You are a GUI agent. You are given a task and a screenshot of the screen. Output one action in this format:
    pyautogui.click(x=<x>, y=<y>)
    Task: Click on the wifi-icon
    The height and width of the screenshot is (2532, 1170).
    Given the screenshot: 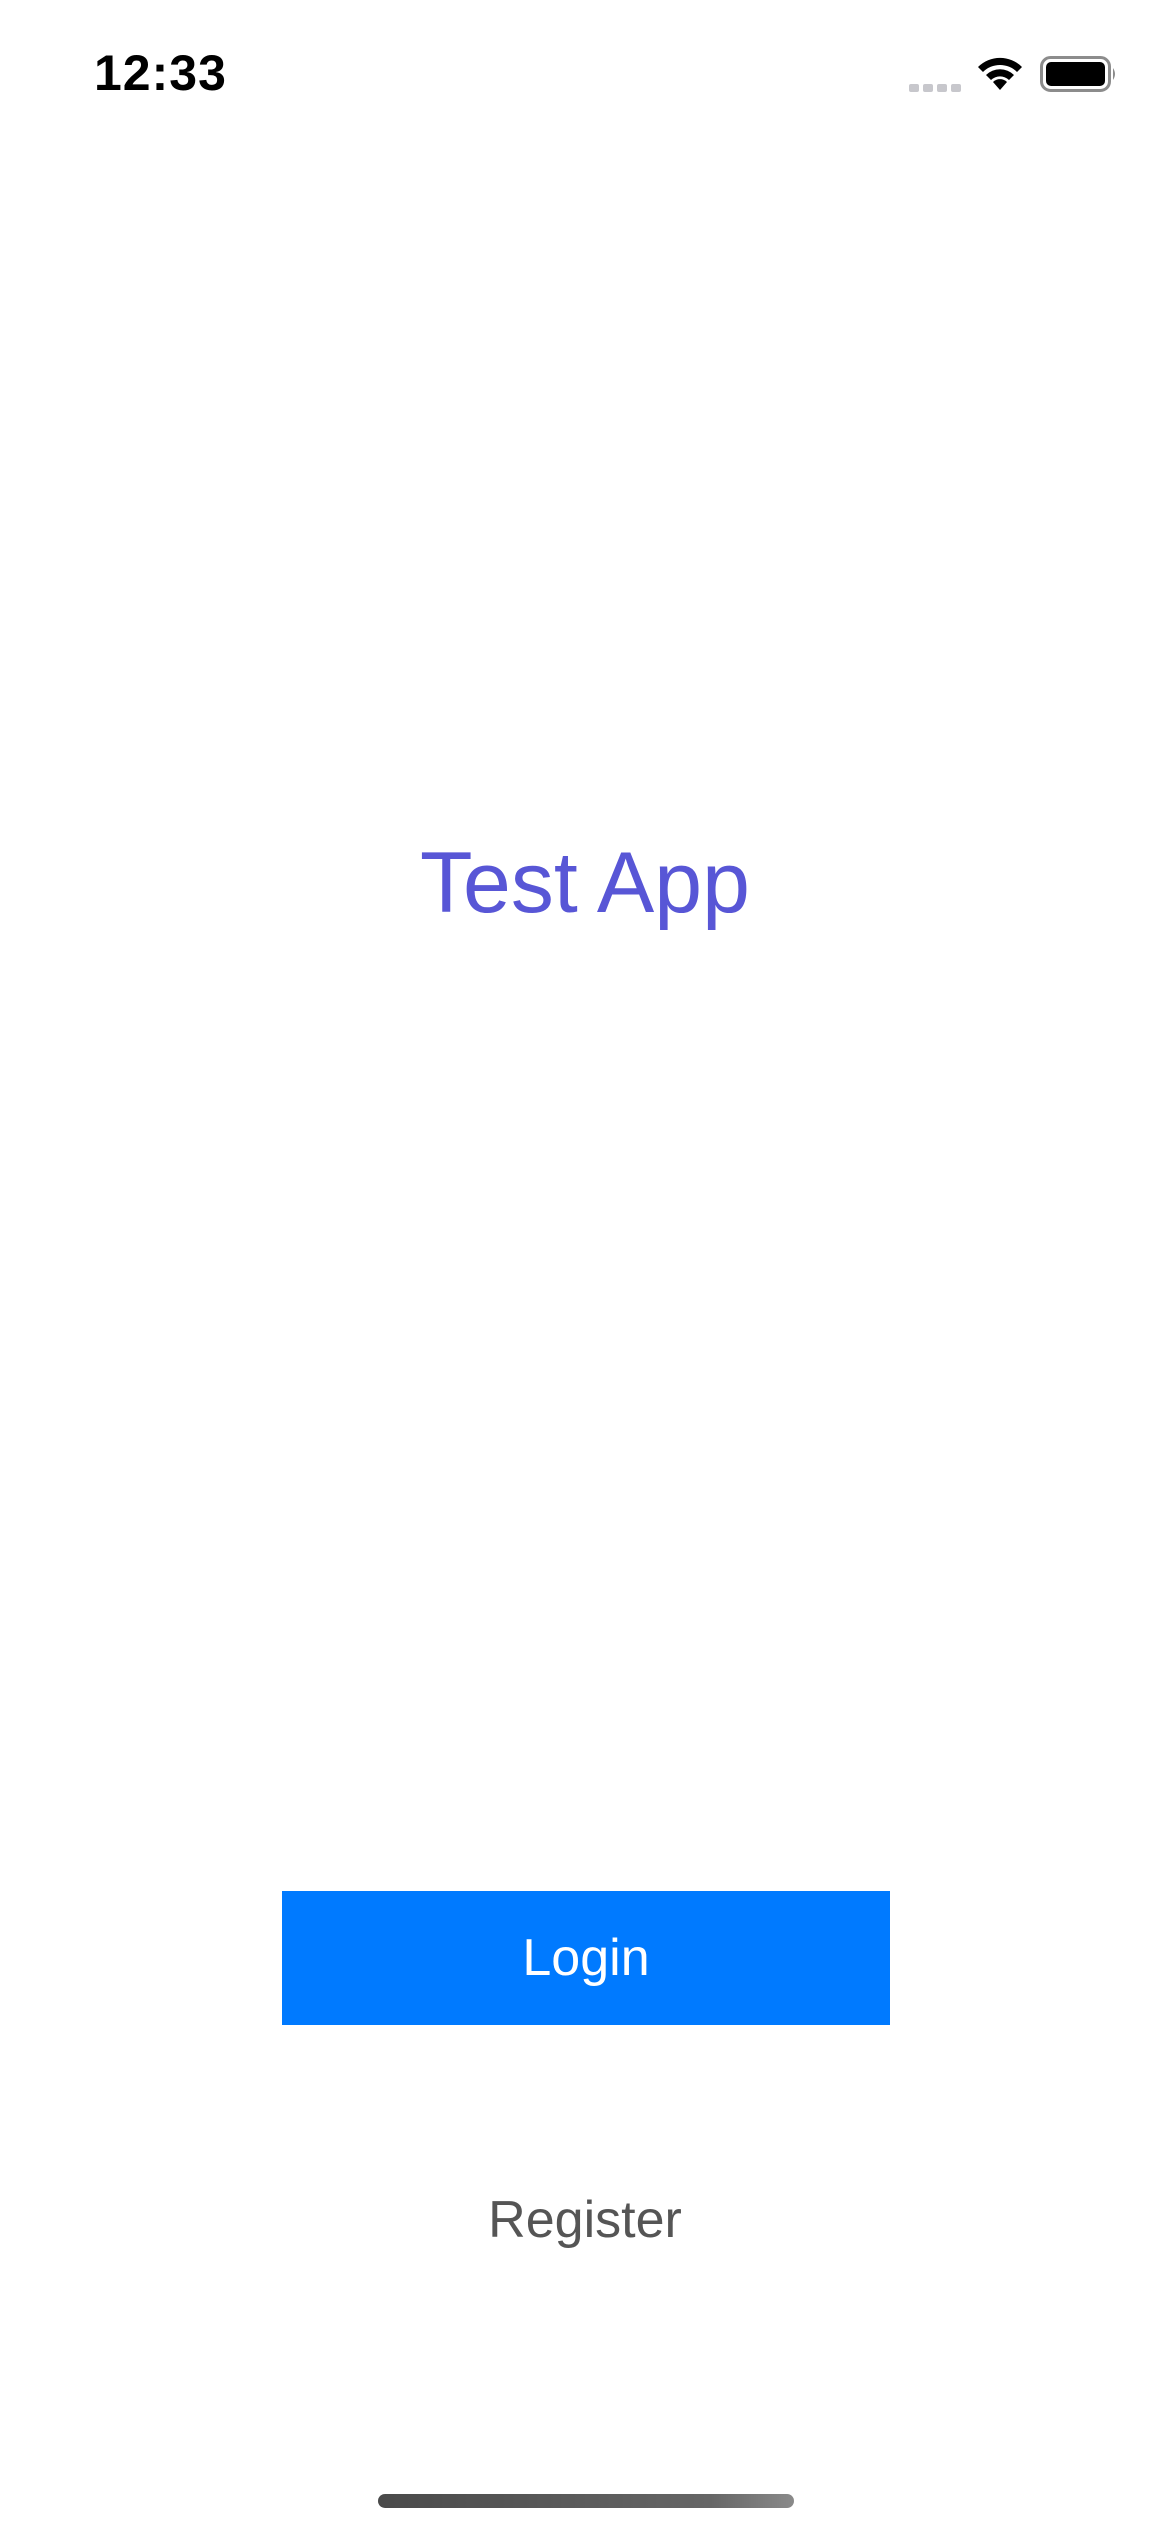 What is the action you would take?
    pyautogui.click(x=1000, y=73)
    